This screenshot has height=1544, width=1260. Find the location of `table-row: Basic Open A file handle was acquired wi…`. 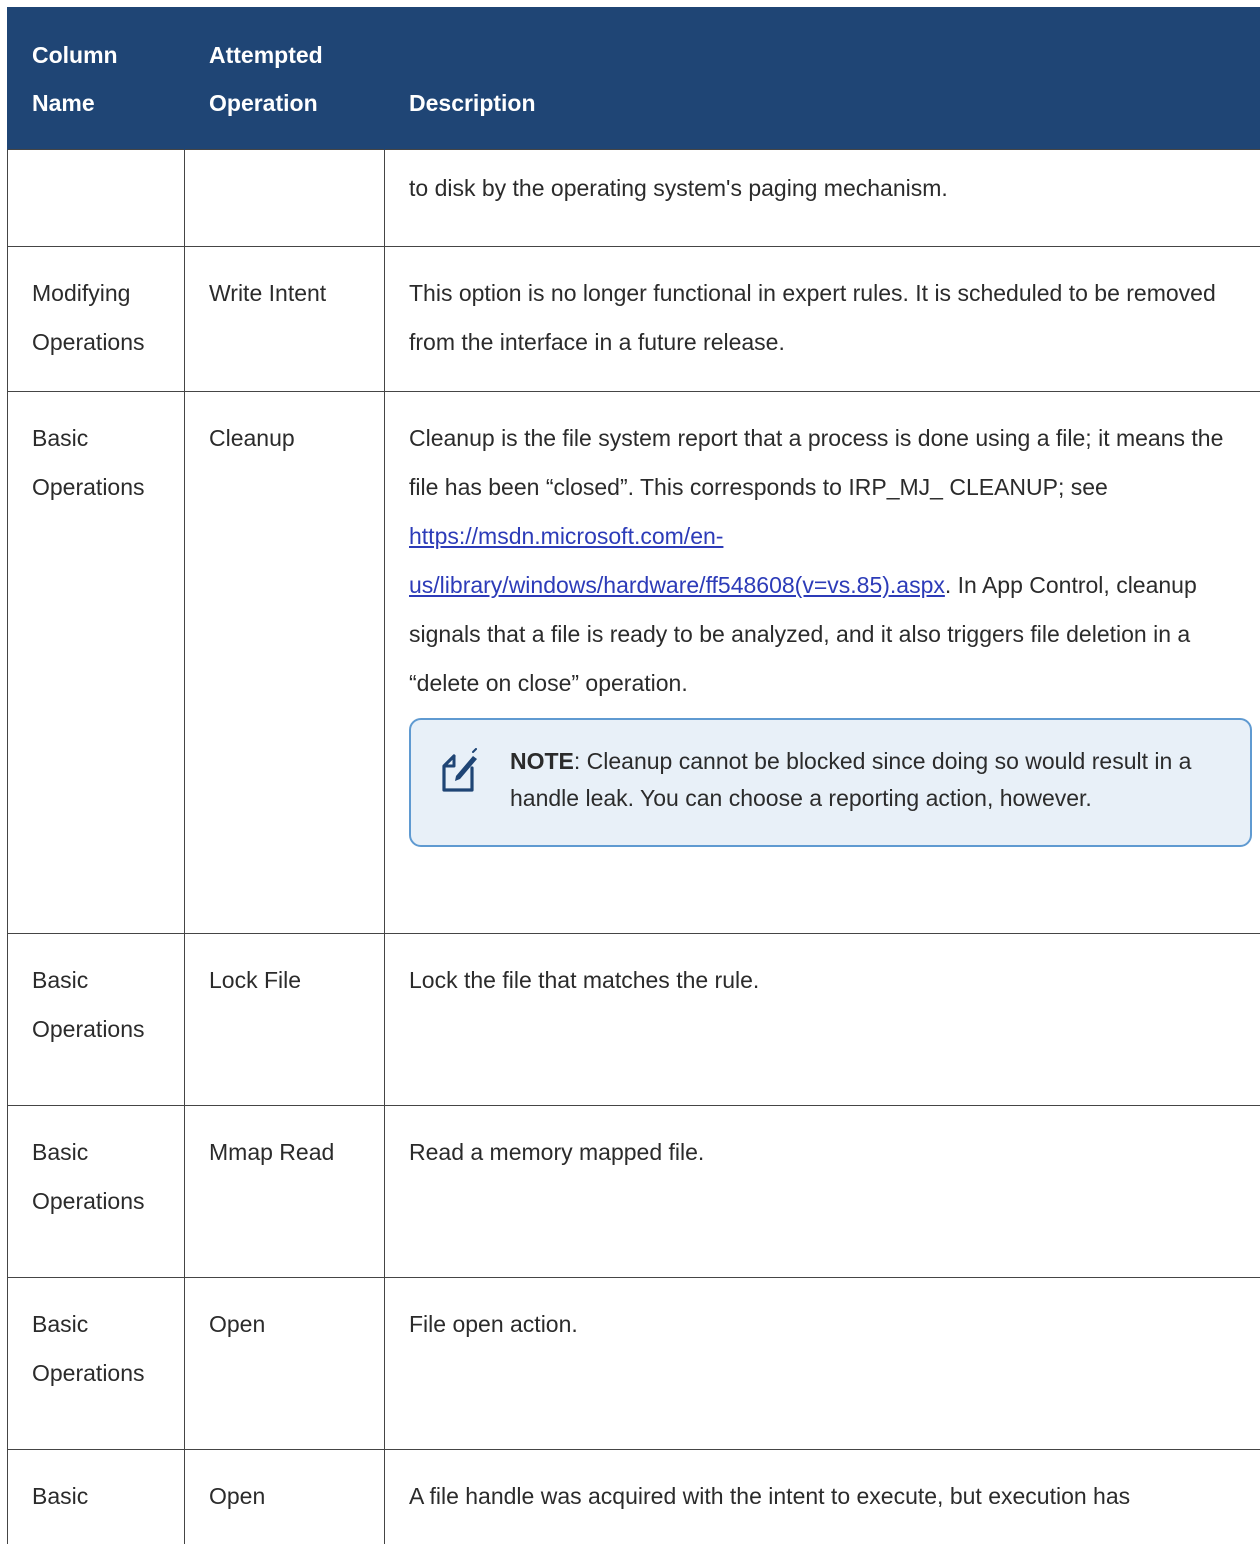

table-row: Basic Open A file handle was acquired wi… is located at coordinates (634, 1497).